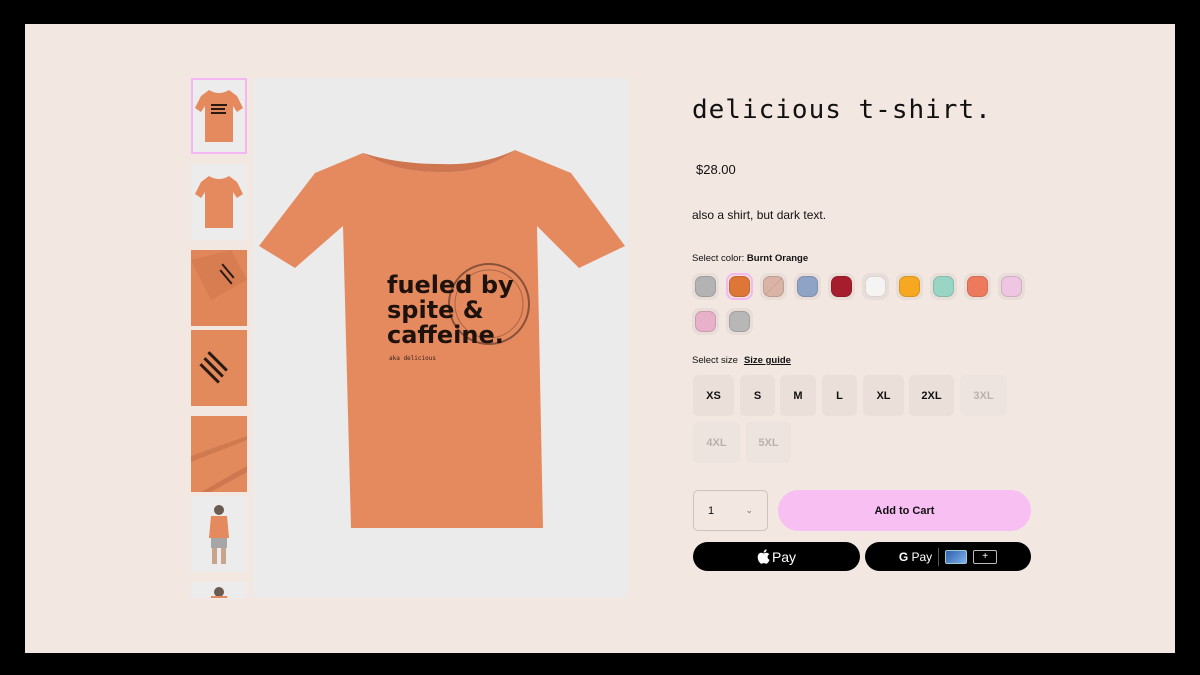 This screenshot has height=675, width=1200. I want to click on size-option-s: S, so click(757, 395).